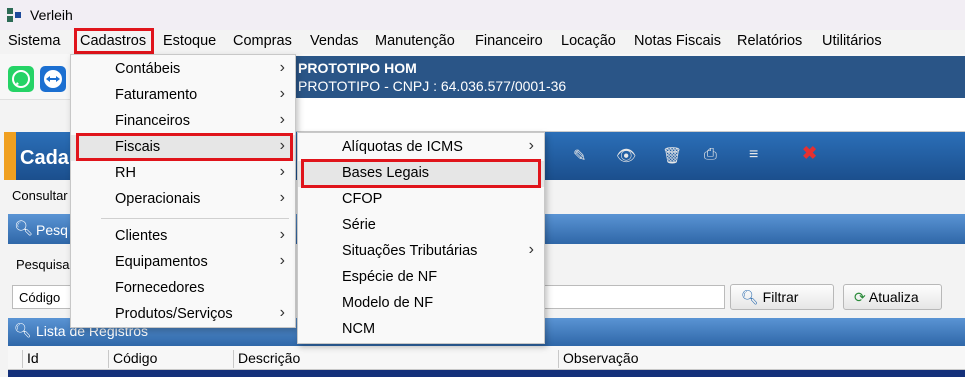 The height and width of the screenshot is (377, 965). Describe the element at coordinates (357, 68) in the screenshot. I see `company-name: PROTOTIPO HOM` at that location.